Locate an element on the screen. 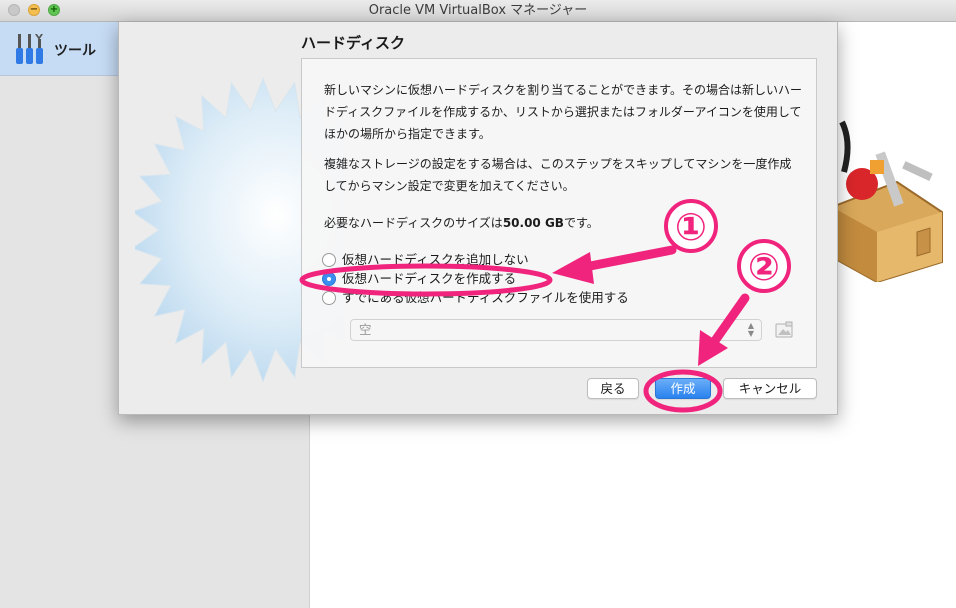 This screenshot has width=956, height=608. window-close-button is located at coordinates (14, 10).